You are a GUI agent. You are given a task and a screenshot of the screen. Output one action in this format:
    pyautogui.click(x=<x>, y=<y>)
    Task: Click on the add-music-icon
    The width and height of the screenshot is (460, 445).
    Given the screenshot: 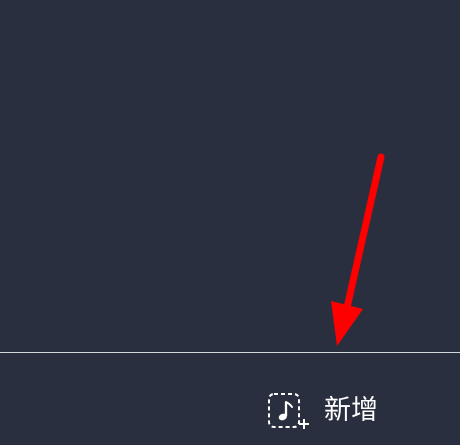 What is the action you would take?
    pyautogui.click(x=288, y=411)
    